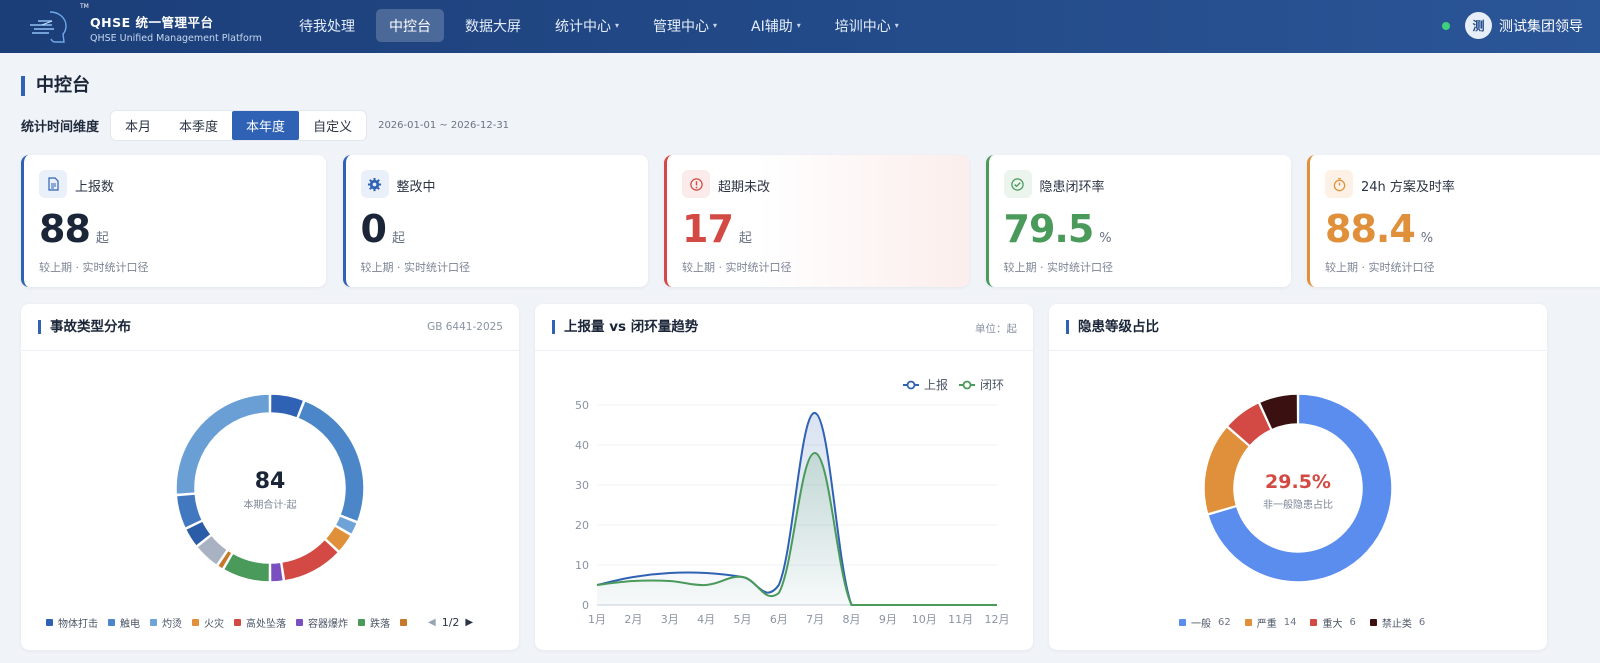 The image size is (1600, 663). Describe the element at coordinates (72, 622) in the screenshot. I see `legend-item: 物体打击` at that location.